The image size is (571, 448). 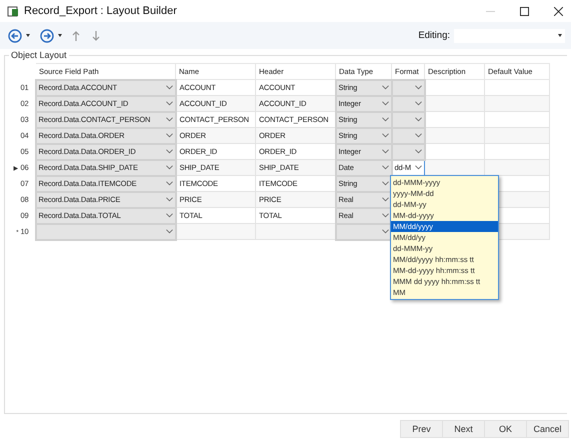 I want to click on dialog-button: Next, so click(x=463, y=429).